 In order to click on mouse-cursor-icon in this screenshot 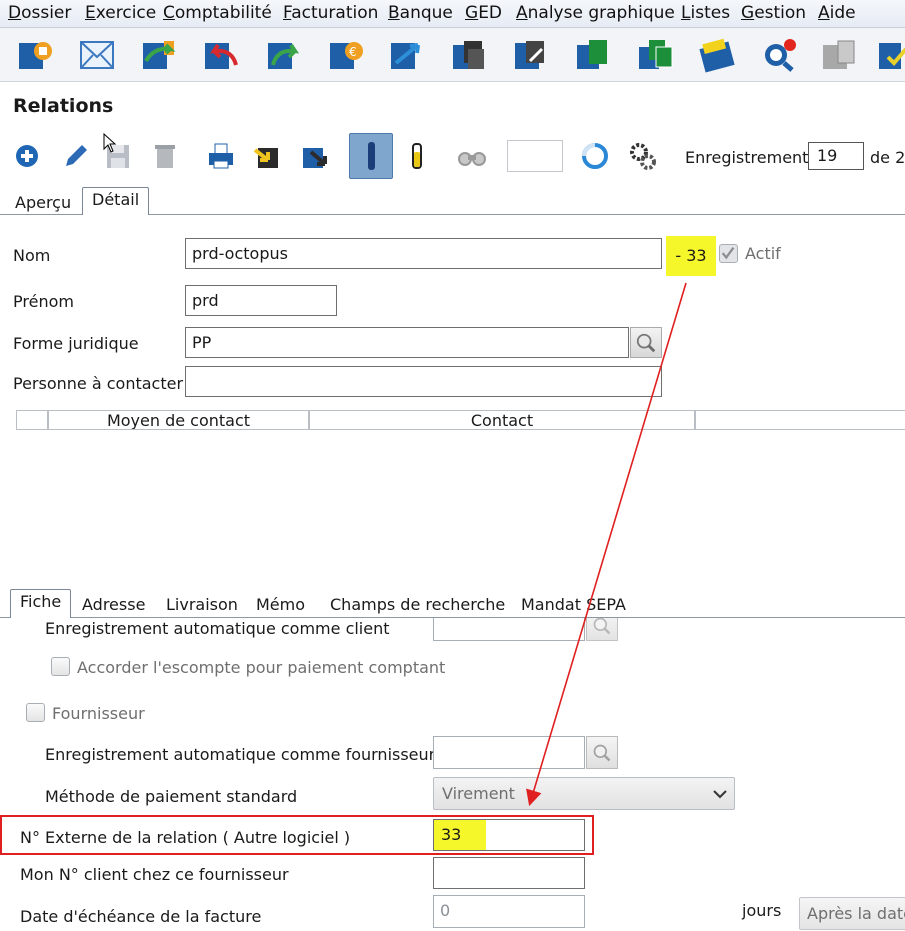, I will do `click(110, 143)`.